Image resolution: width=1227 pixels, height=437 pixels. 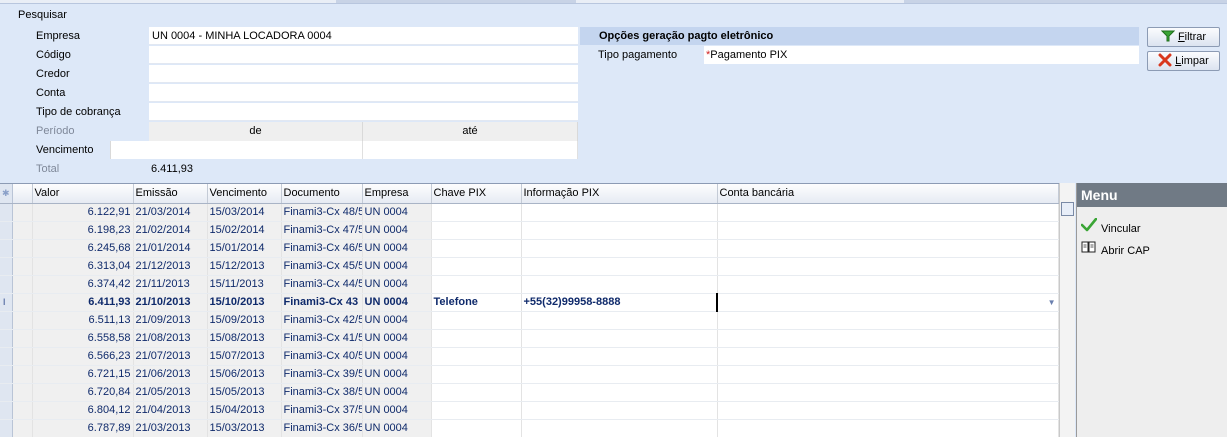 I want to click on credor-field, so click(x=363, y=74).